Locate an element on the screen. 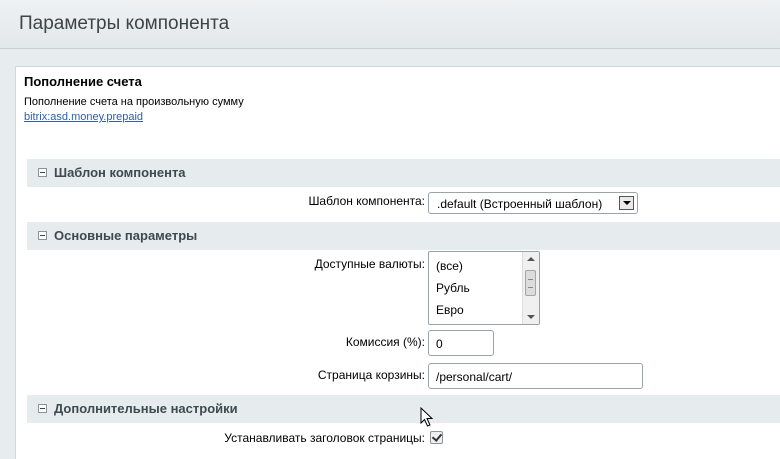 Image resolution: width=780 pixels, height=459 pixels. section-title: Шаблон компонента is located at coordinates (120, 172).